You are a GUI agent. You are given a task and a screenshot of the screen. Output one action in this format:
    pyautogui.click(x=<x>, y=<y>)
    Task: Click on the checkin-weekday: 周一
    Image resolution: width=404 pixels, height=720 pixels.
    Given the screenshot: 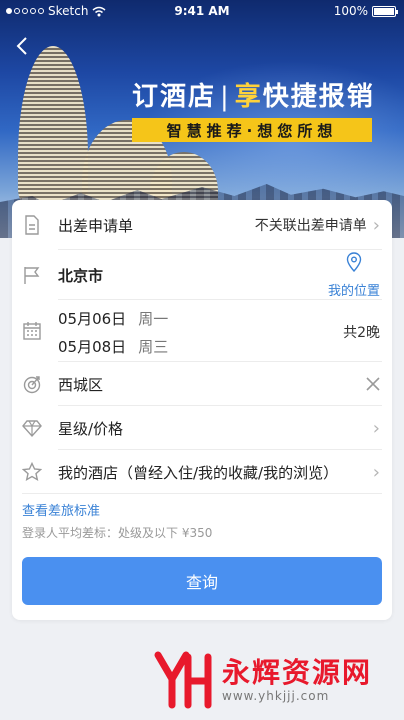 What is the action you would take?
    pyautogui.click(x=153, y=319)
    